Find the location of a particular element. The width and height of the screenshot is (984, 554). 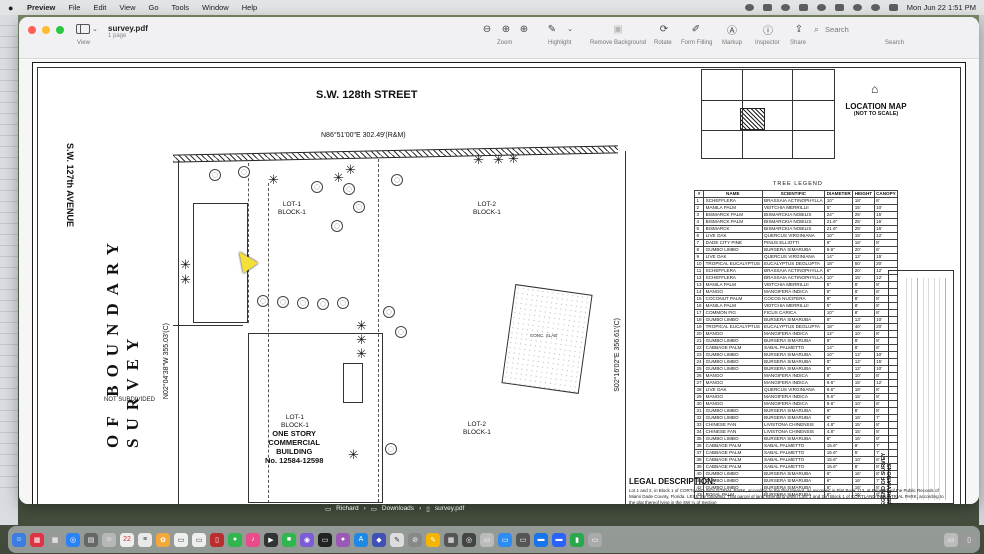

rotate-icon: ⟳ is located at coordinates (664, 29).